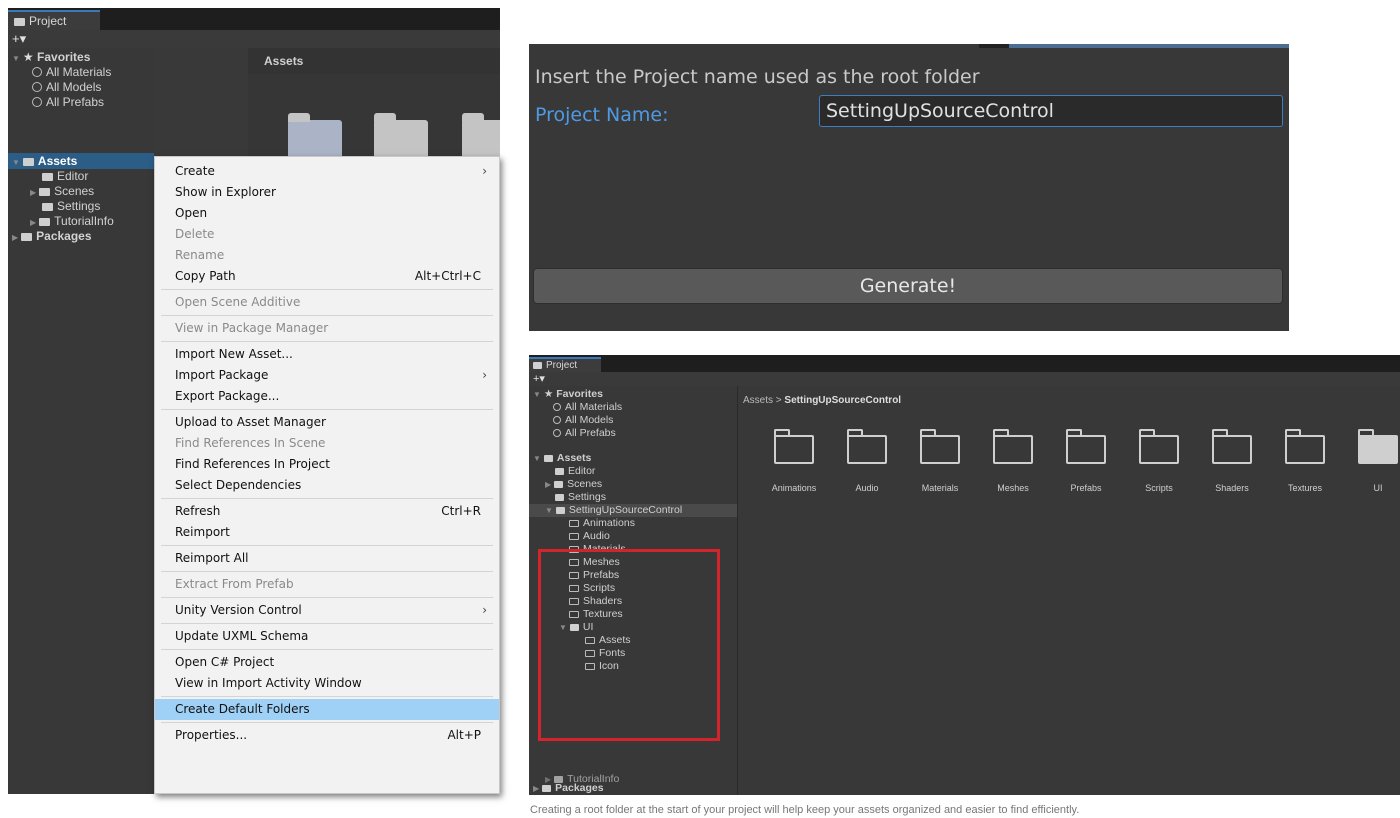 The image size is (1400, 818). I want to click on menu-item-open-c#-project: Open C# Project, so click(327, 662).